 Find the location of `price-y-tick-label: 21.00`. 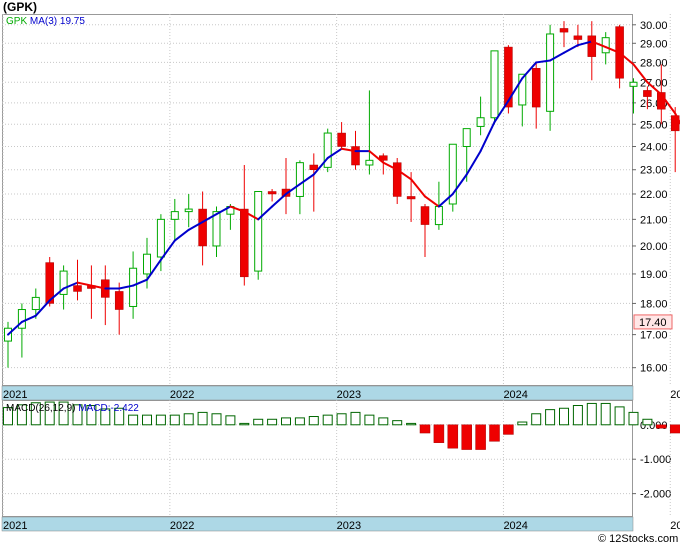

price-y-tick-label: 21.00 is located at coordinates (654, 220).